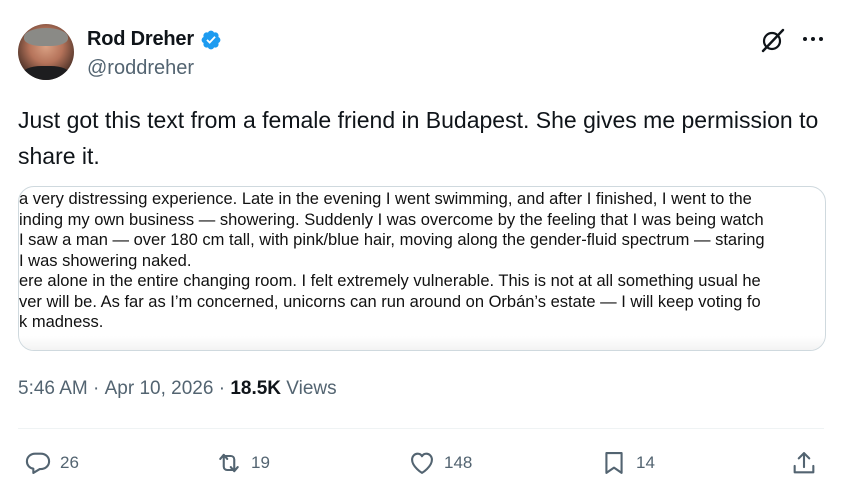 Image resolution: width=866 pixels, height=499 pixels. What do you see at coordinates (159, 389) in the screenshot?
I see `tweet-date: Apr 10, 2026` at bounding box center [159, 389].